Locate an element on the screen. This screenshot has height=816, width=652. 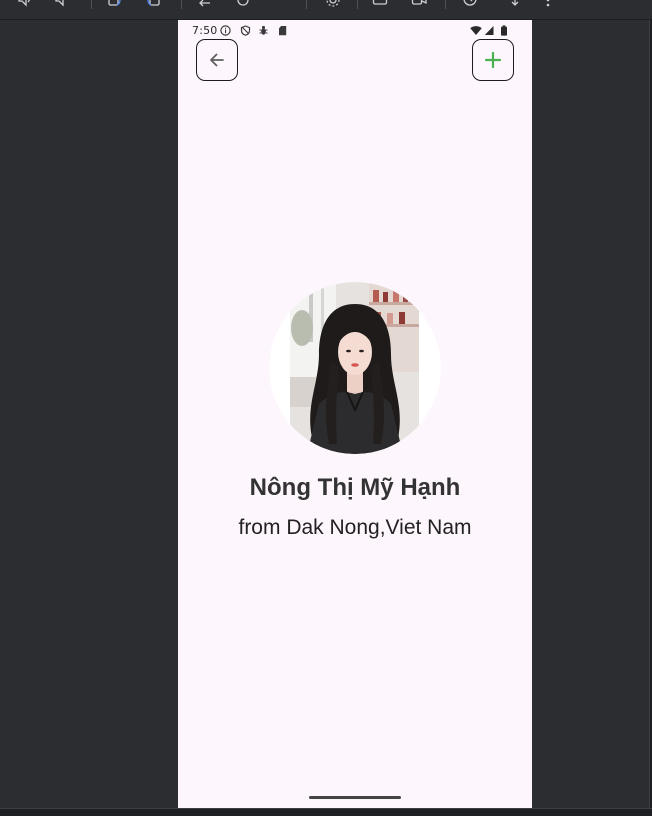
profile-photo is located at coordinates (355, 368).